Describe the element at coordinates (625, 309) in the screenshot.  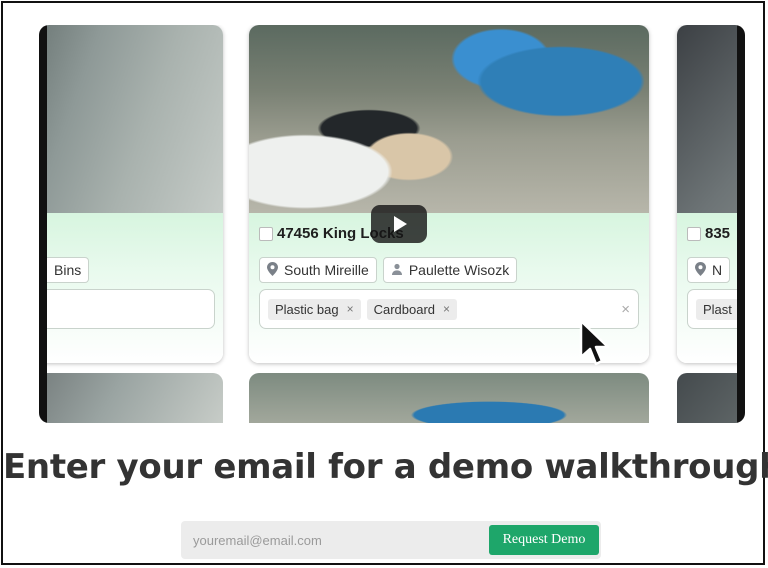
I see `clear-tags-icon: ×` at that location.